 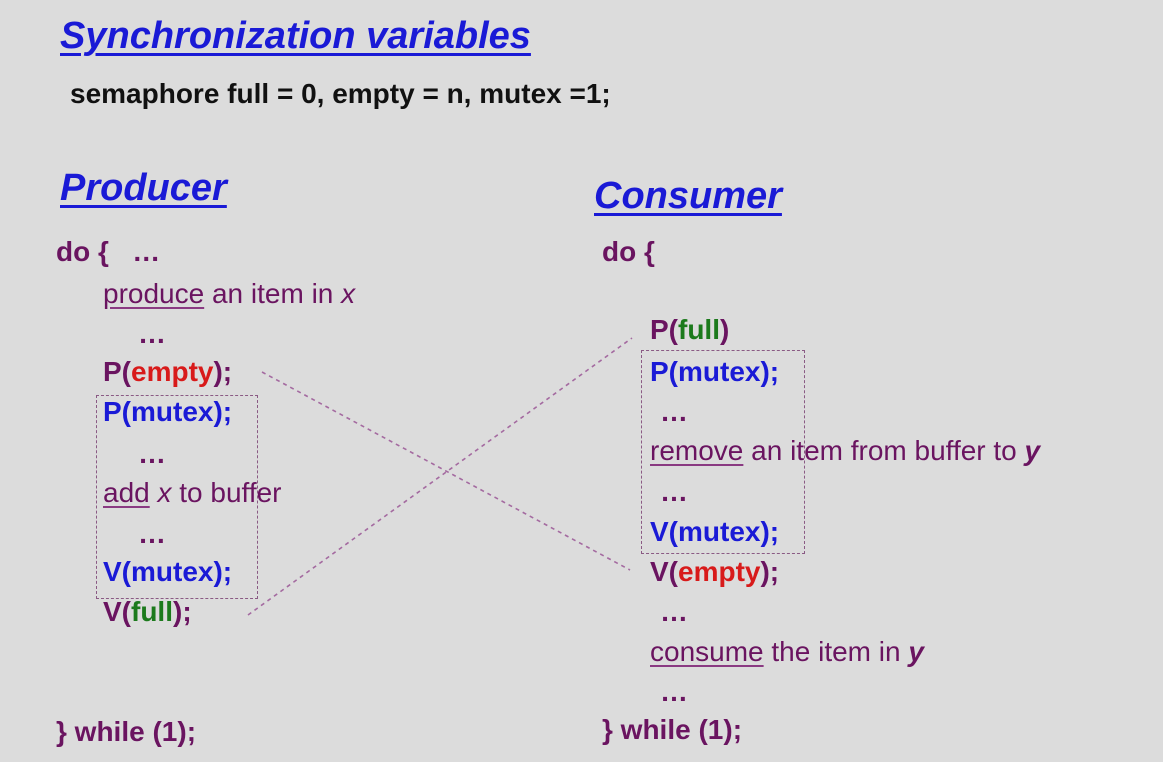 I want to click on connector-lines, so click(x=440, y=476).